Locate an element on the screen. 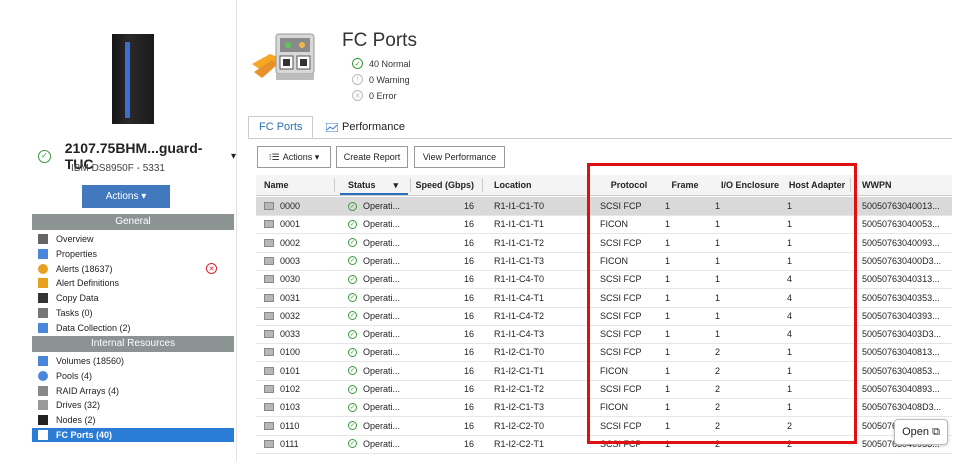 This screenshot has width=976, height=461. create-report-button: Create Report is located at coordinates (372, 157).